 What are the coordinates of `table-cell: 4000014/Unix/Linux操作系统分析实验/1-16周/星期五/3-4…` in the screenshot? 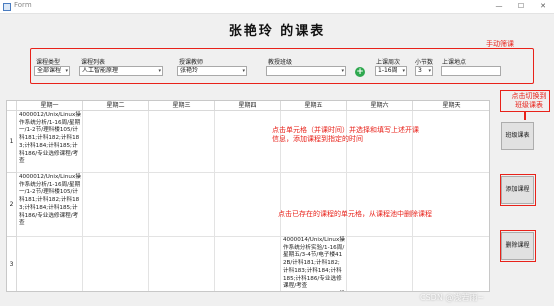 It's located at (314, 264).